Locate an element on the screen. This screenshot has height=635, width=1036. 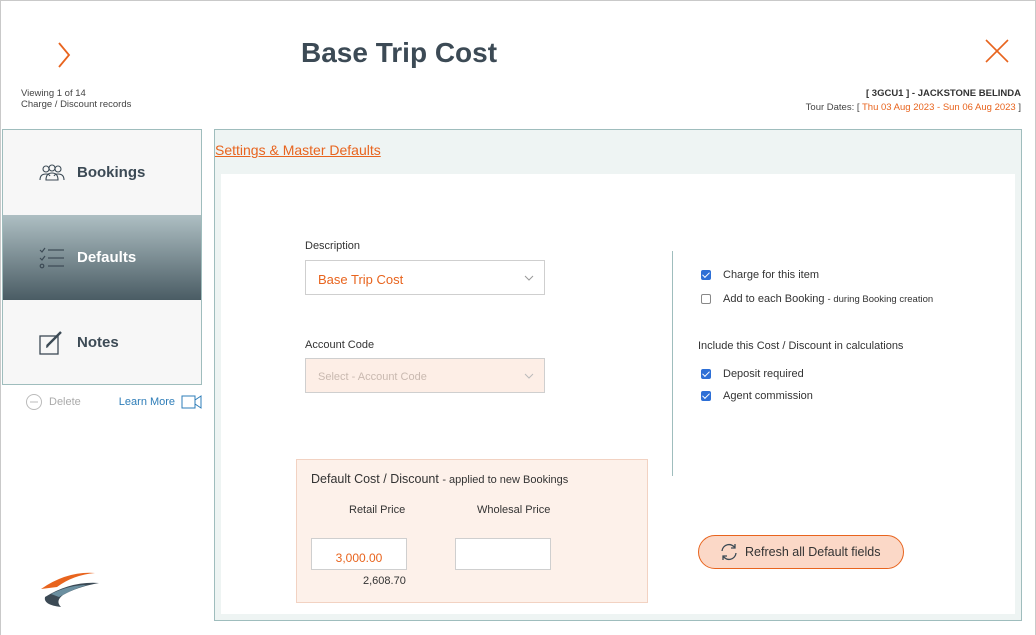
sidebar-item-notes: Notes is located at coordinates (102, 342).